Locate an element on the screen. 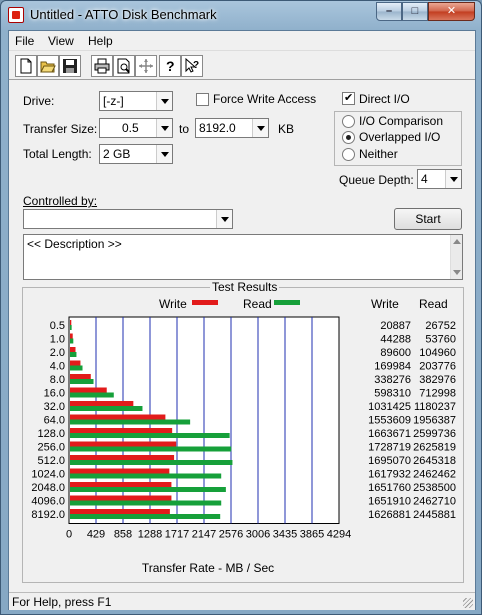  write-value: 1031425 is located at coordinates (389, 407).